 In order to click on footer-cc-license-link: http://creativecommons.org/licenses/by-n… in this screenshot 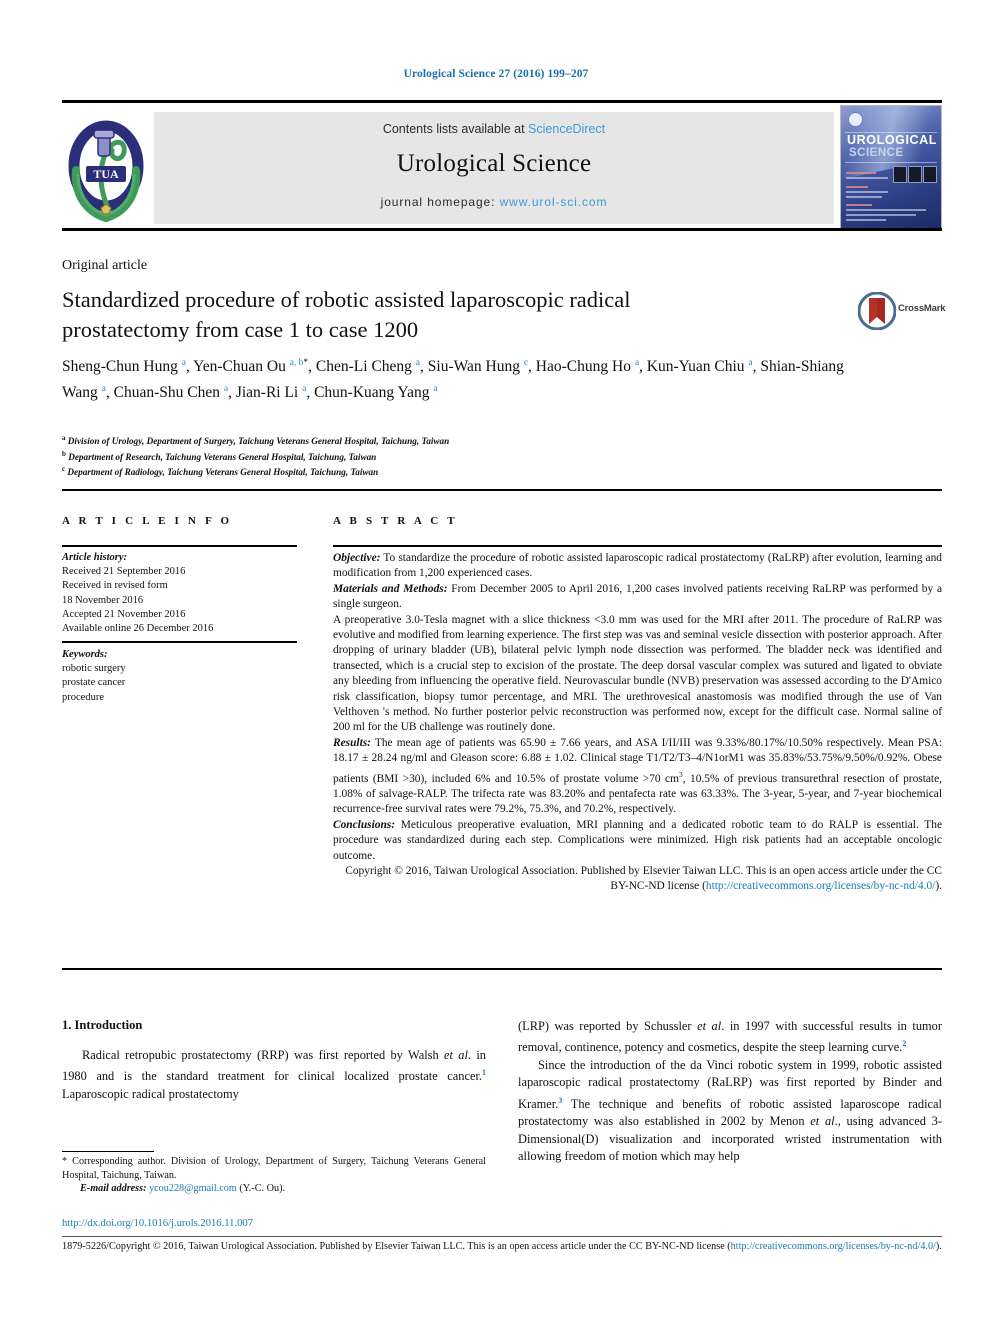, I will do `click(833, 1246)`.